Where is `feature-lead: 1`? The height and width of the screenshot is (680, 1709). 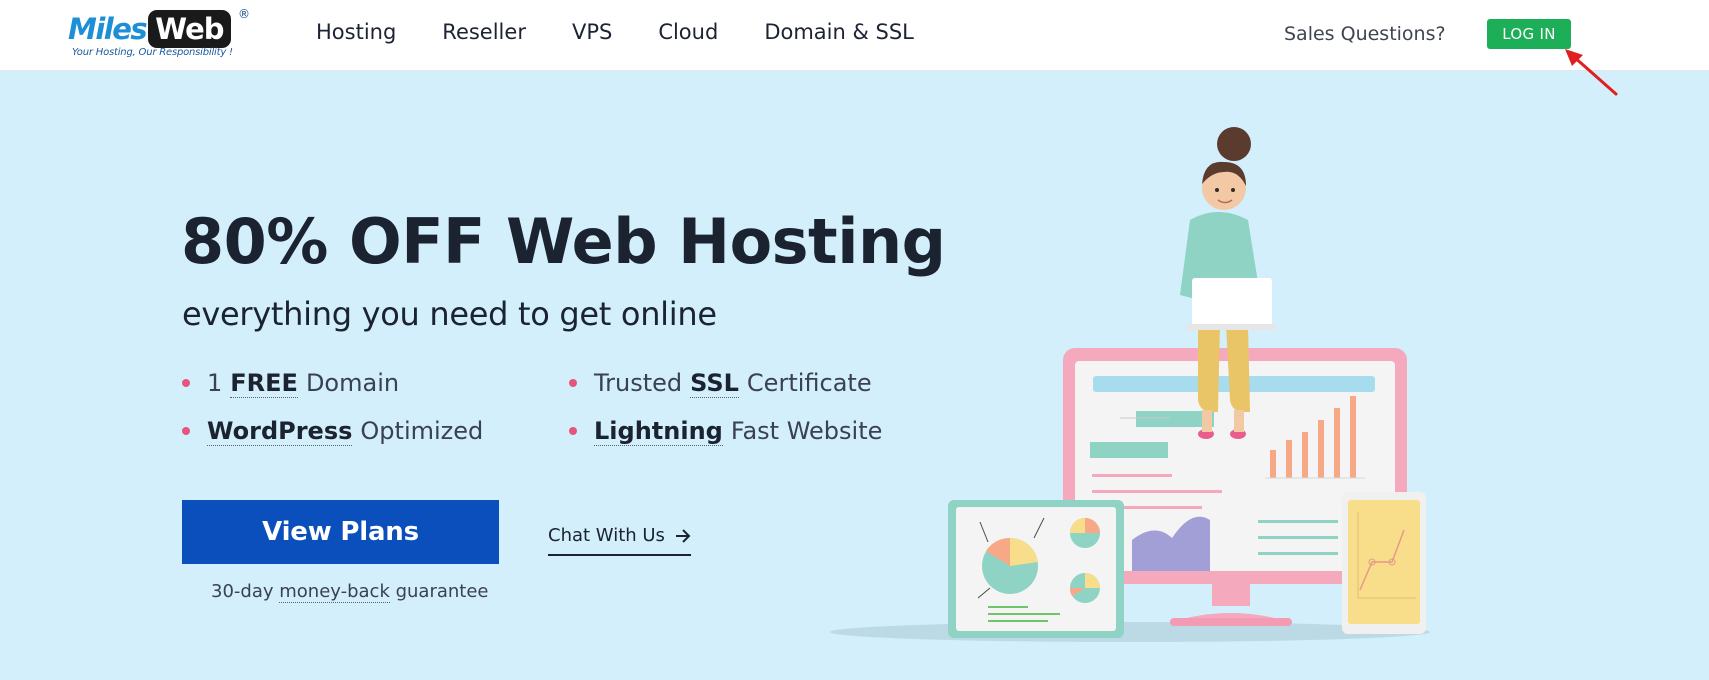
feature-lead: 1 is located at coordinates (215, 383).